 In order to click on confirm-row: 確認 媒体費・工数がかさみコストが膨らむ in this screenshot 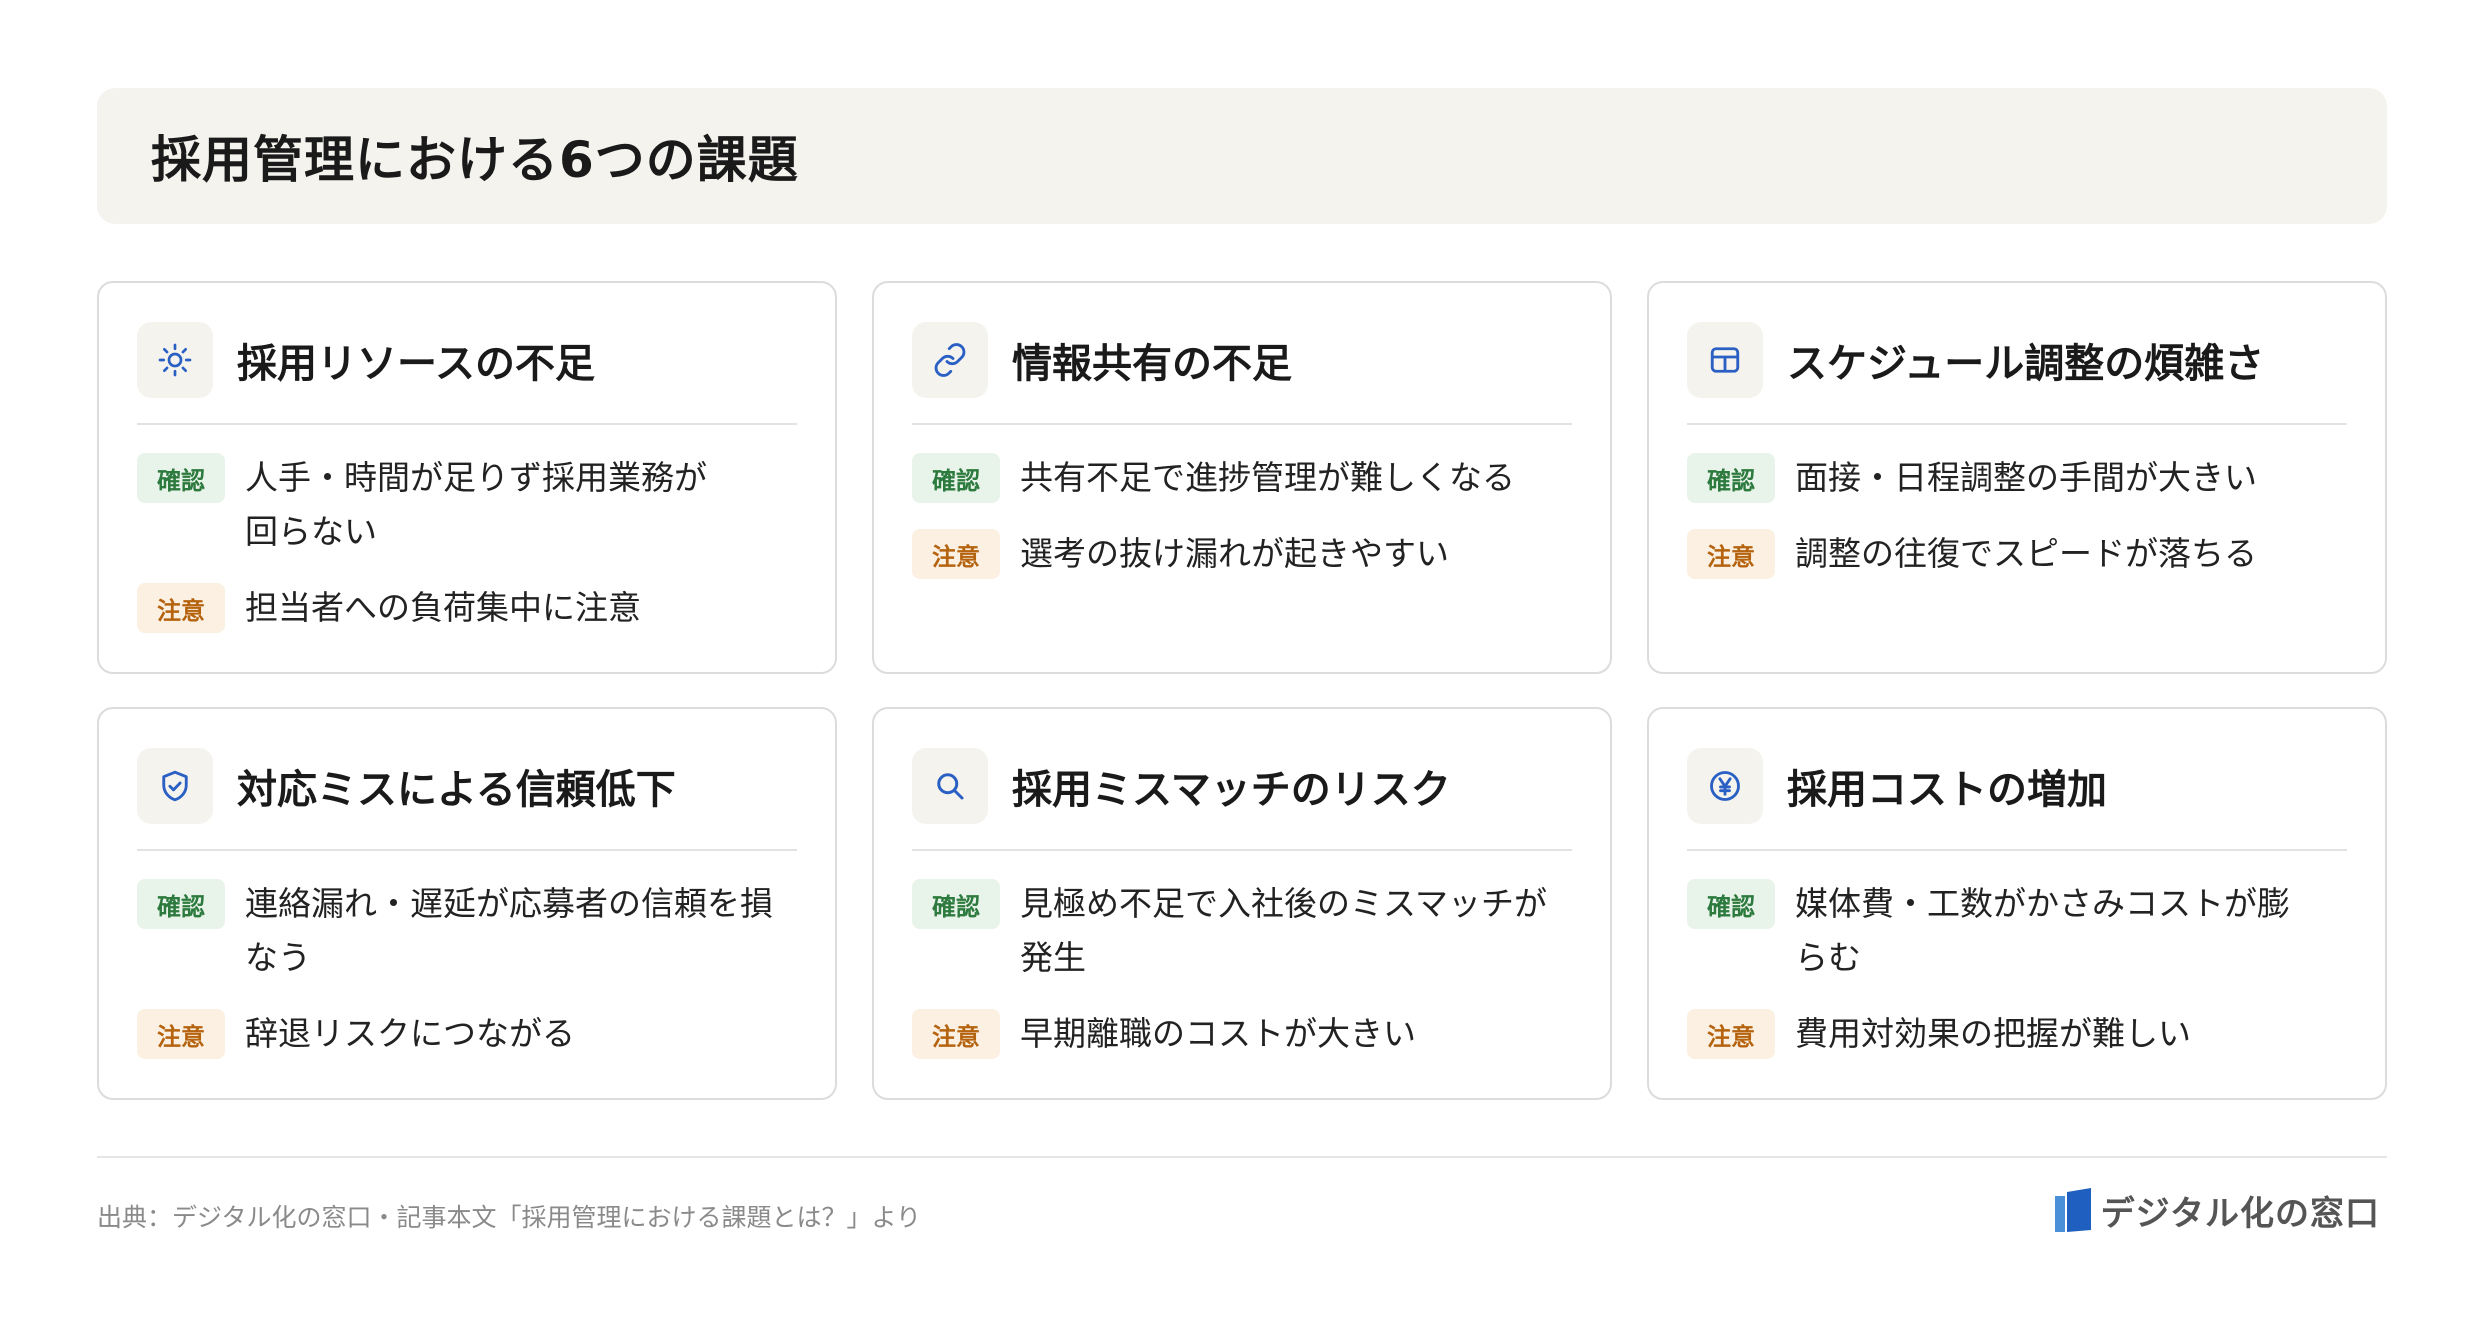, I will do `click(2017, 932)`.